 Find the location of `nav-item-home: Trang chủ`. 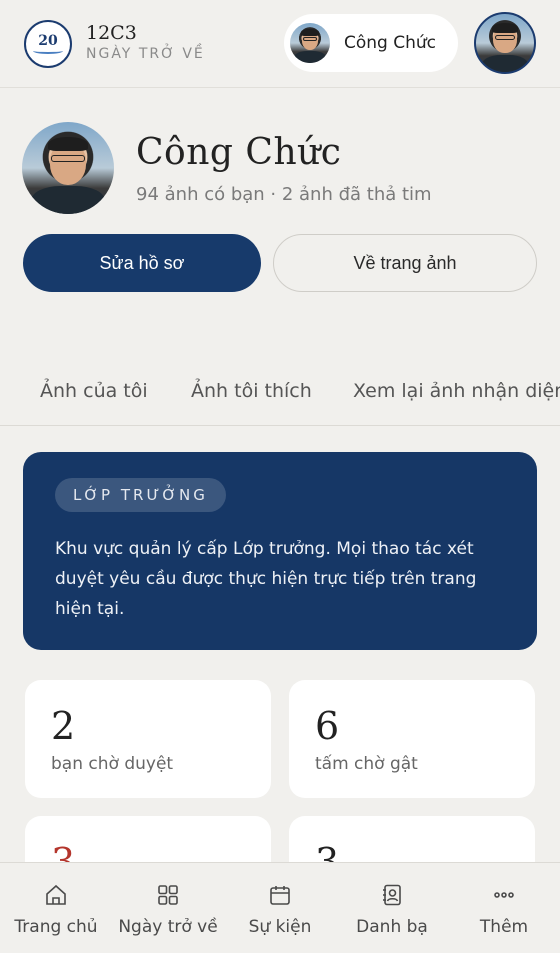

nav-item-home: Trang chủ is located at coordinates (56, 908).